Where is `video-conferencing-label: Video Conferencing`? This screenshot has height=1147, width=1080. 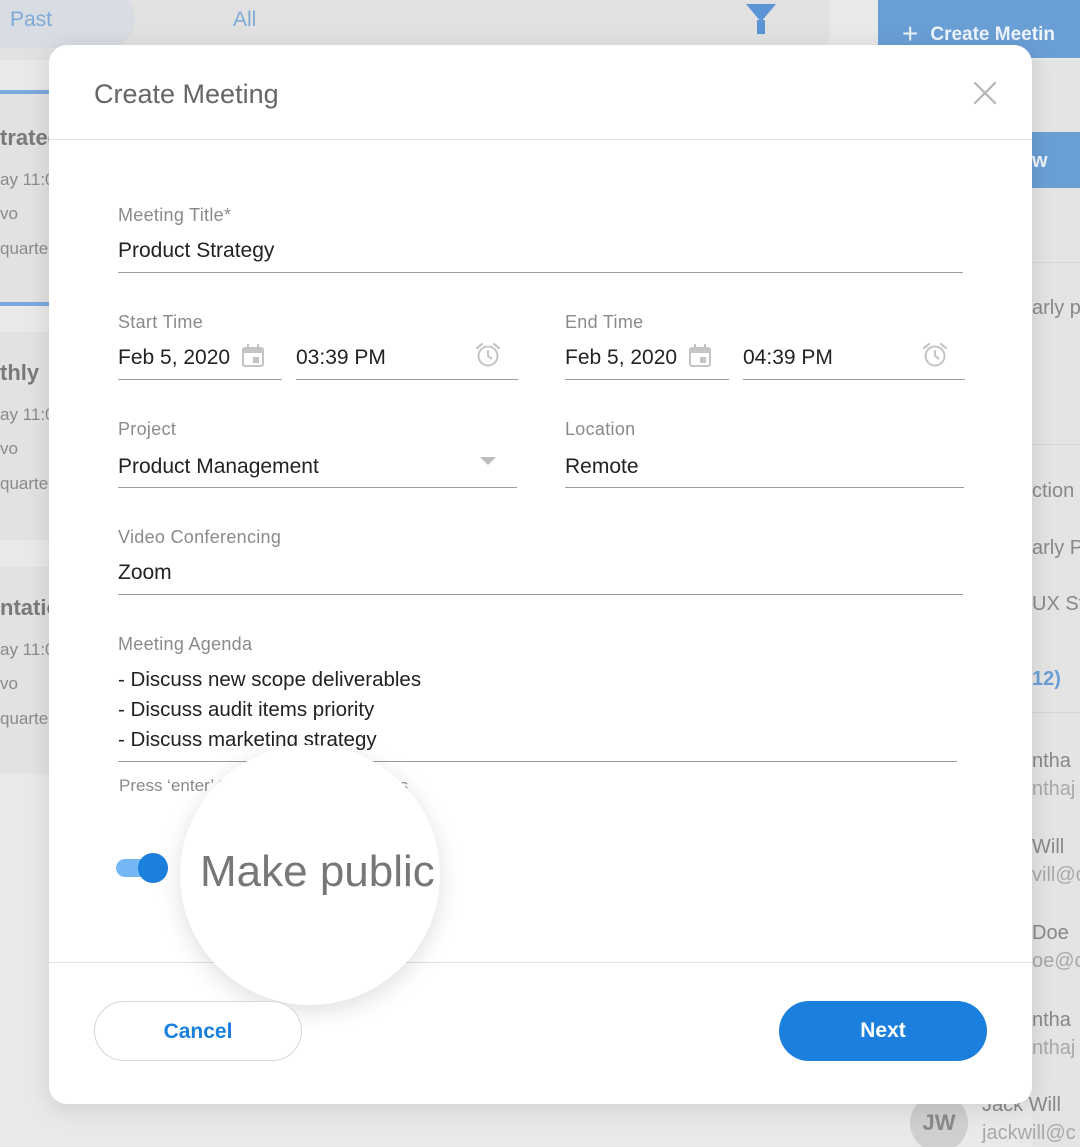
video-conferencing-label: Video Conferencing is located at coordinates (200, 537).